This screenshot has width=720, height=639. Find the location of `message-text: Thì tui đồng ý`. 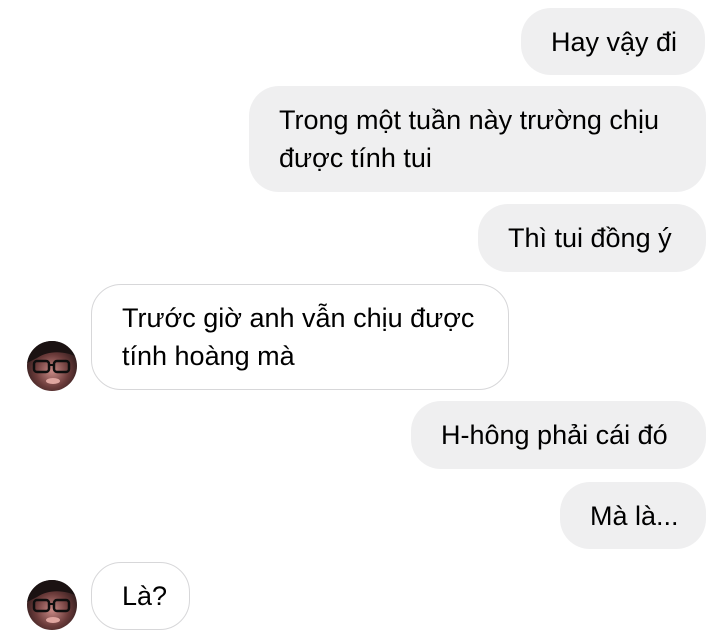

message-text: Thì tui đồng ý is located at coordinates (590, 238).